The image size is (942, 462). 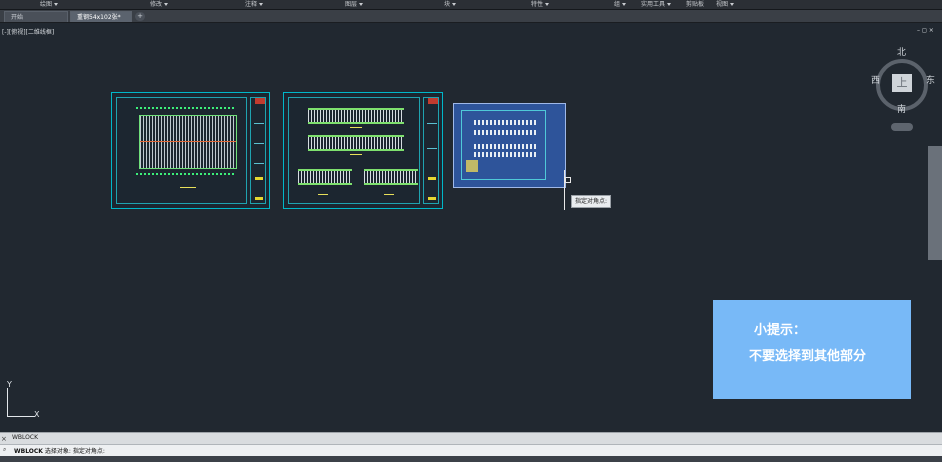 I want to click on plus-icon: +, so click(x=140, y=16).